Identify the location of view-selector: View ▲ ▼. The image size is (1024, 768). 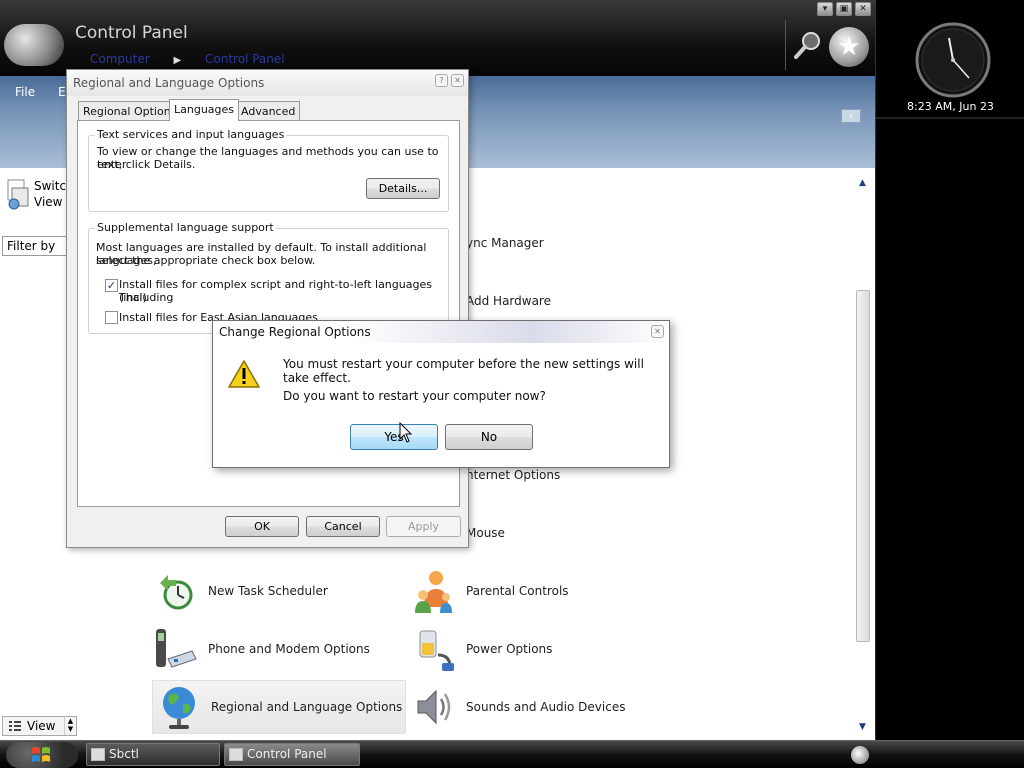
(39, 726).